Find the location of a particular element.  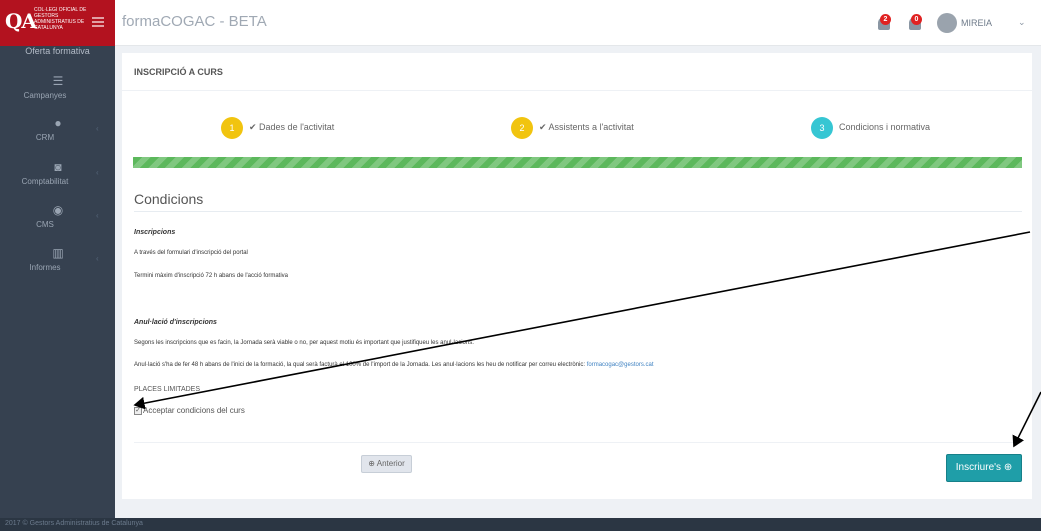

globe-icon: ◉ is located at coordinates (58, 210).